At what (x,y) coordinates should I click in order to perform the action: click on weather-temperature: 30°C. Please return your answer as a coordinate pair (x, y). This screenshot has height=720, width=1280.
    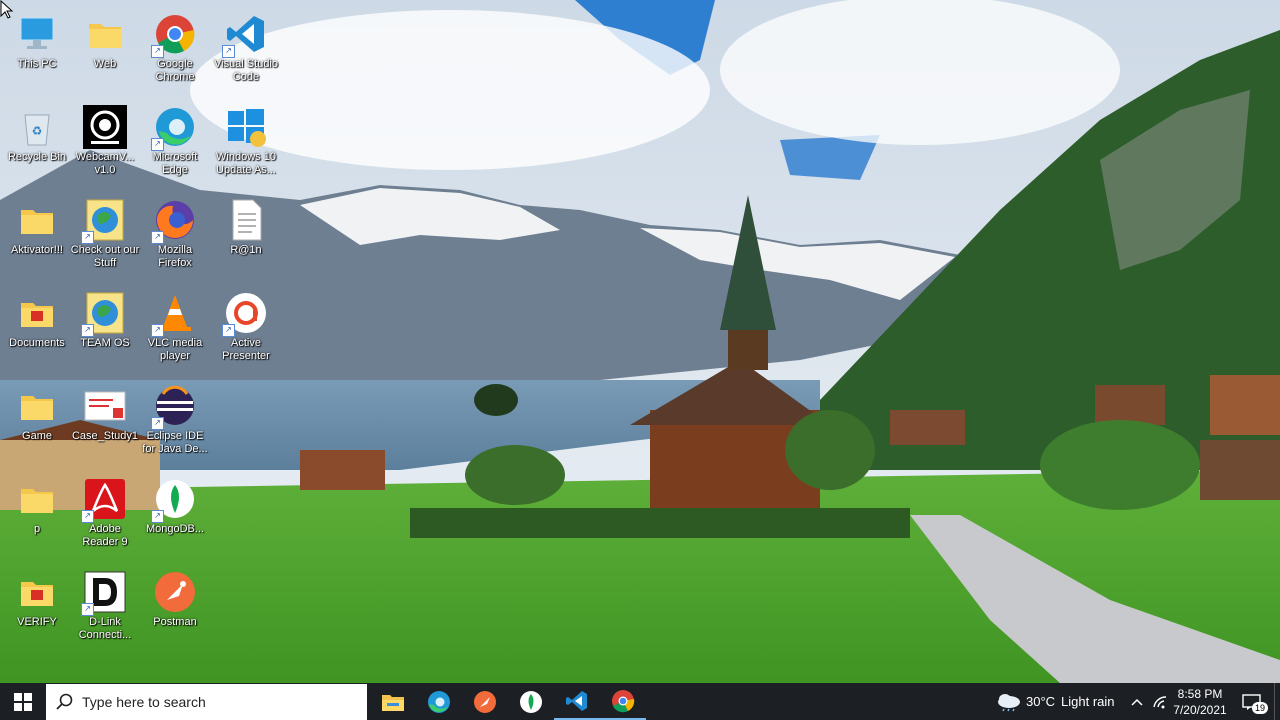
    Looking at the image, I should click on (1041, 701).